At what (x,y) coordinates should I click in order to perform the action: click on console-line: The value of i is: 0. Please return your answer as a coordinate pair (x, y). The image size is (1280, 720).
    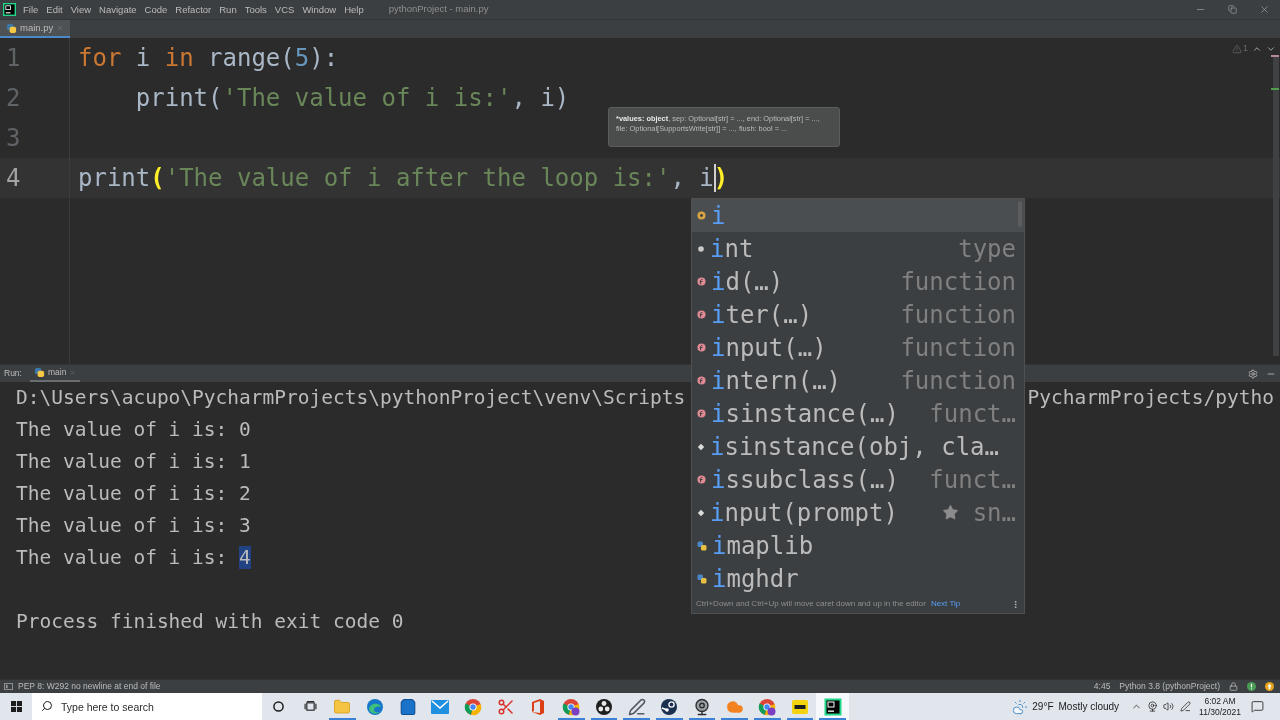
    Looking at the image, I should click on (133, 430).